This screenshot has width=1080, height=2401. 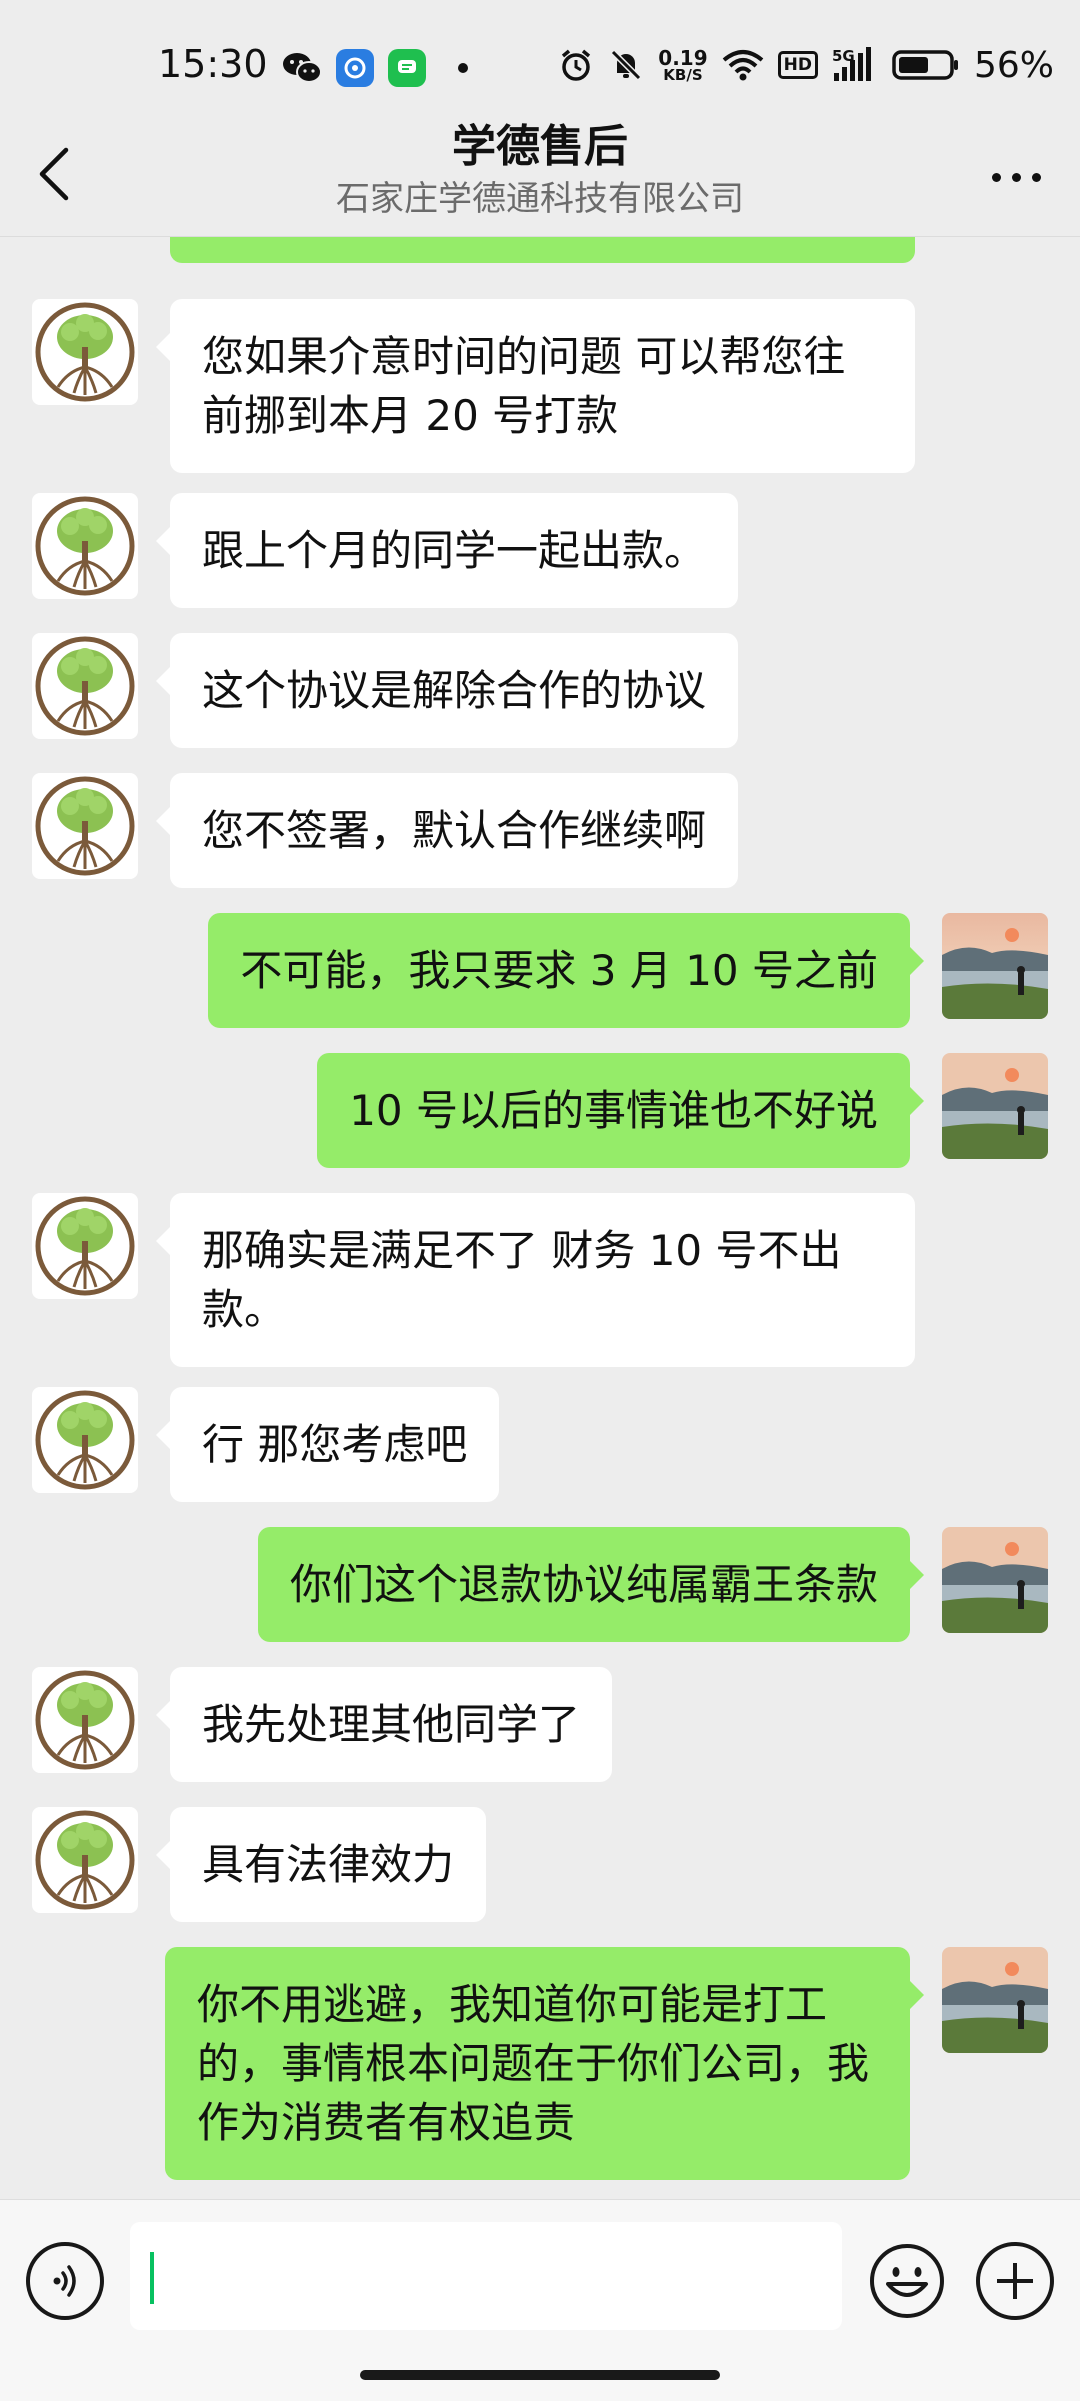 I want to click on browser-icon, so click(x=355, y=68).